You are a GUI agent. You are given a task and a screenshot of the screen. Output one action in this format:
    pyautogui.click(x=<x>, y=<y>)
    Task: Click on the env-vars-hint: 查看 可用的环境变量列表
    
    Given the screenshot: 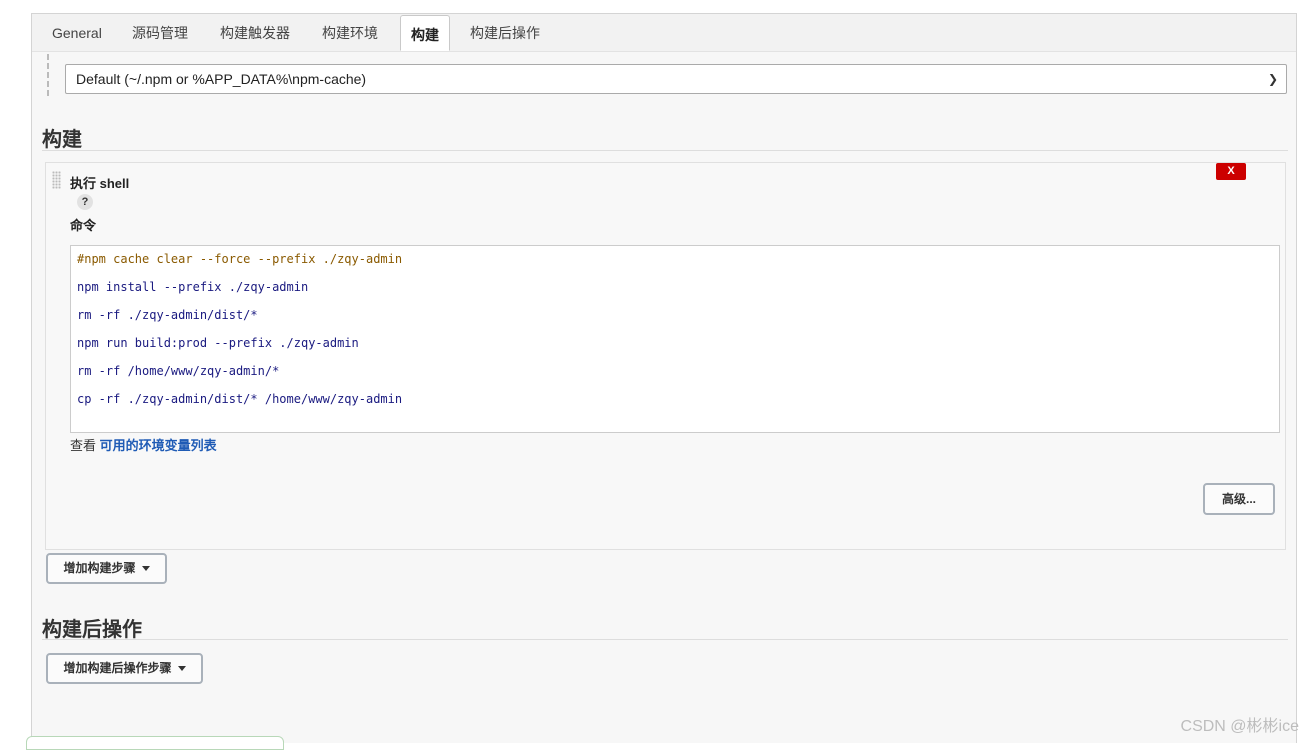 What is the action you would take?
    pyautogui.click(x=143, y=444)
    